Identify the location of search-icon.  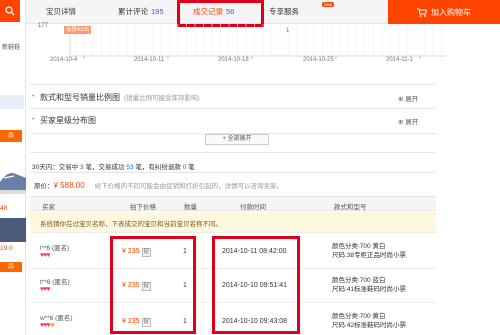
(10, 11).